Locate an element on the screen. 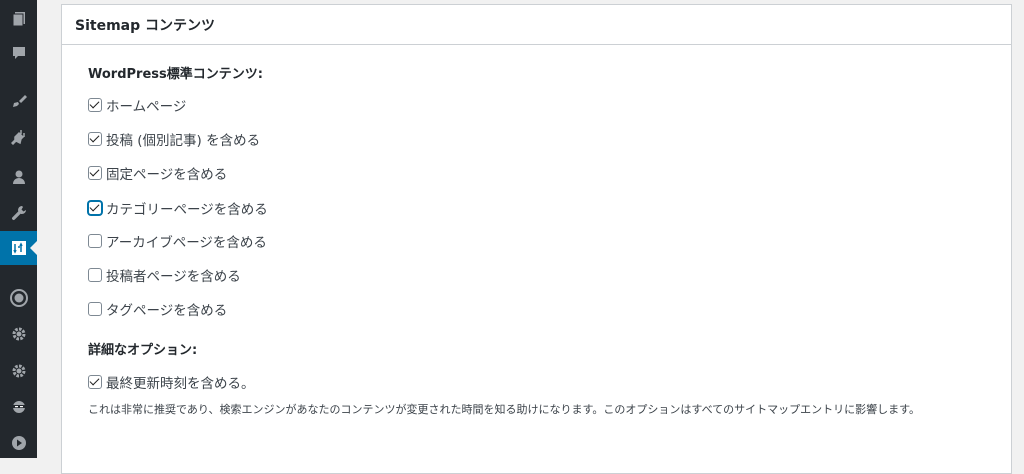 The height and width of the screenshot is (474, 1024). include-archives-checkbox-row: アーカイブページを含める is located at coordinates (177, 241).